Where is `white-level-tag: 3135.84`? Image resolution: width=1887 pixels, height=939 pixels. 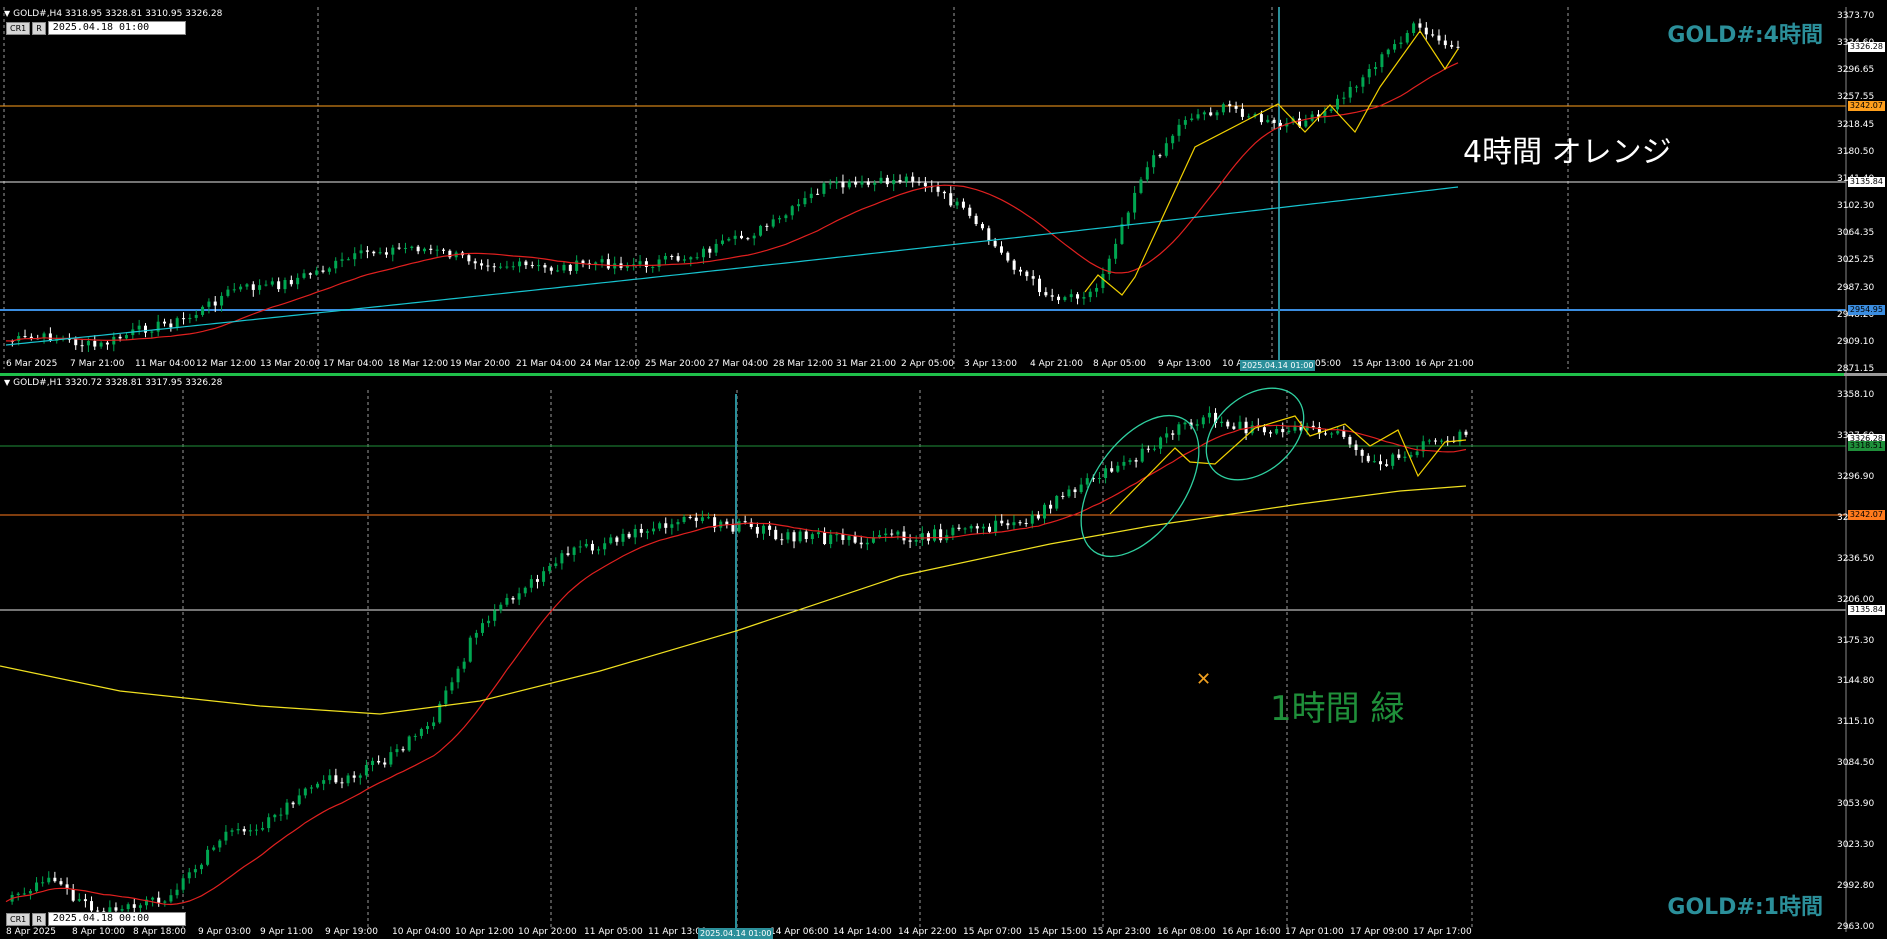
white-level-tag: 3135.84 is located at coordinates (1866, 610).